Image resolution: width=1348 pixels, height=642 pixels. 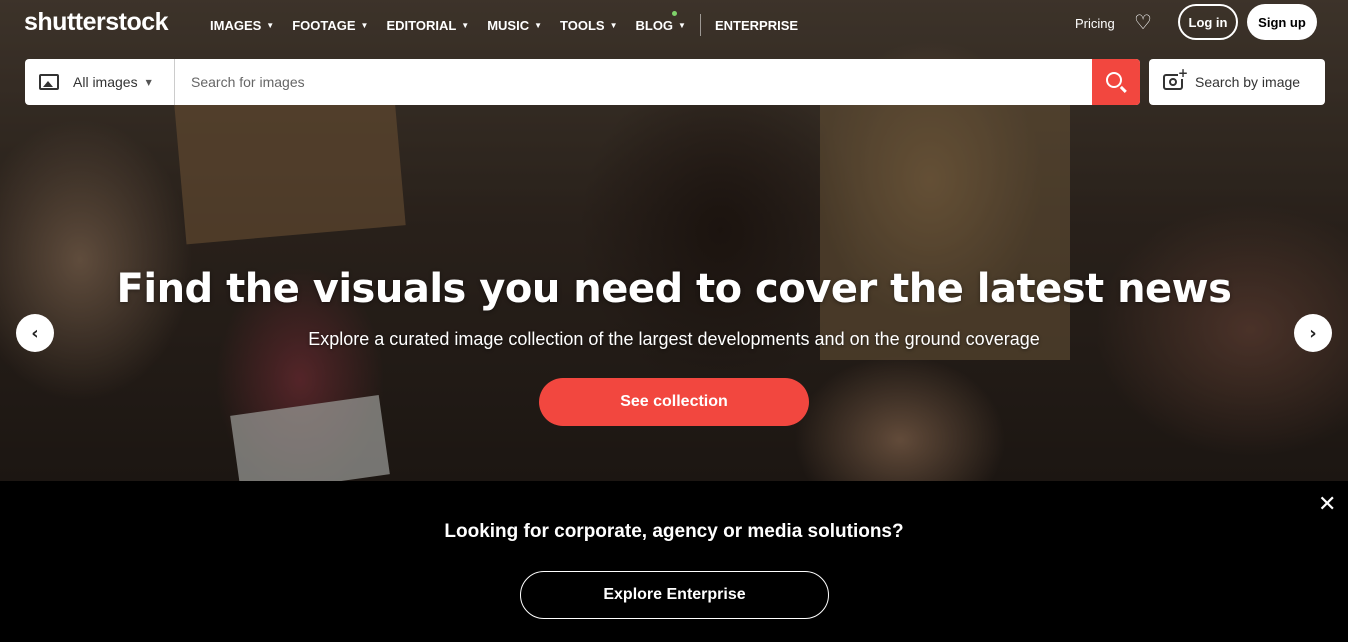 I want to click on new-indicator-dot, so click(x=674, y=13).